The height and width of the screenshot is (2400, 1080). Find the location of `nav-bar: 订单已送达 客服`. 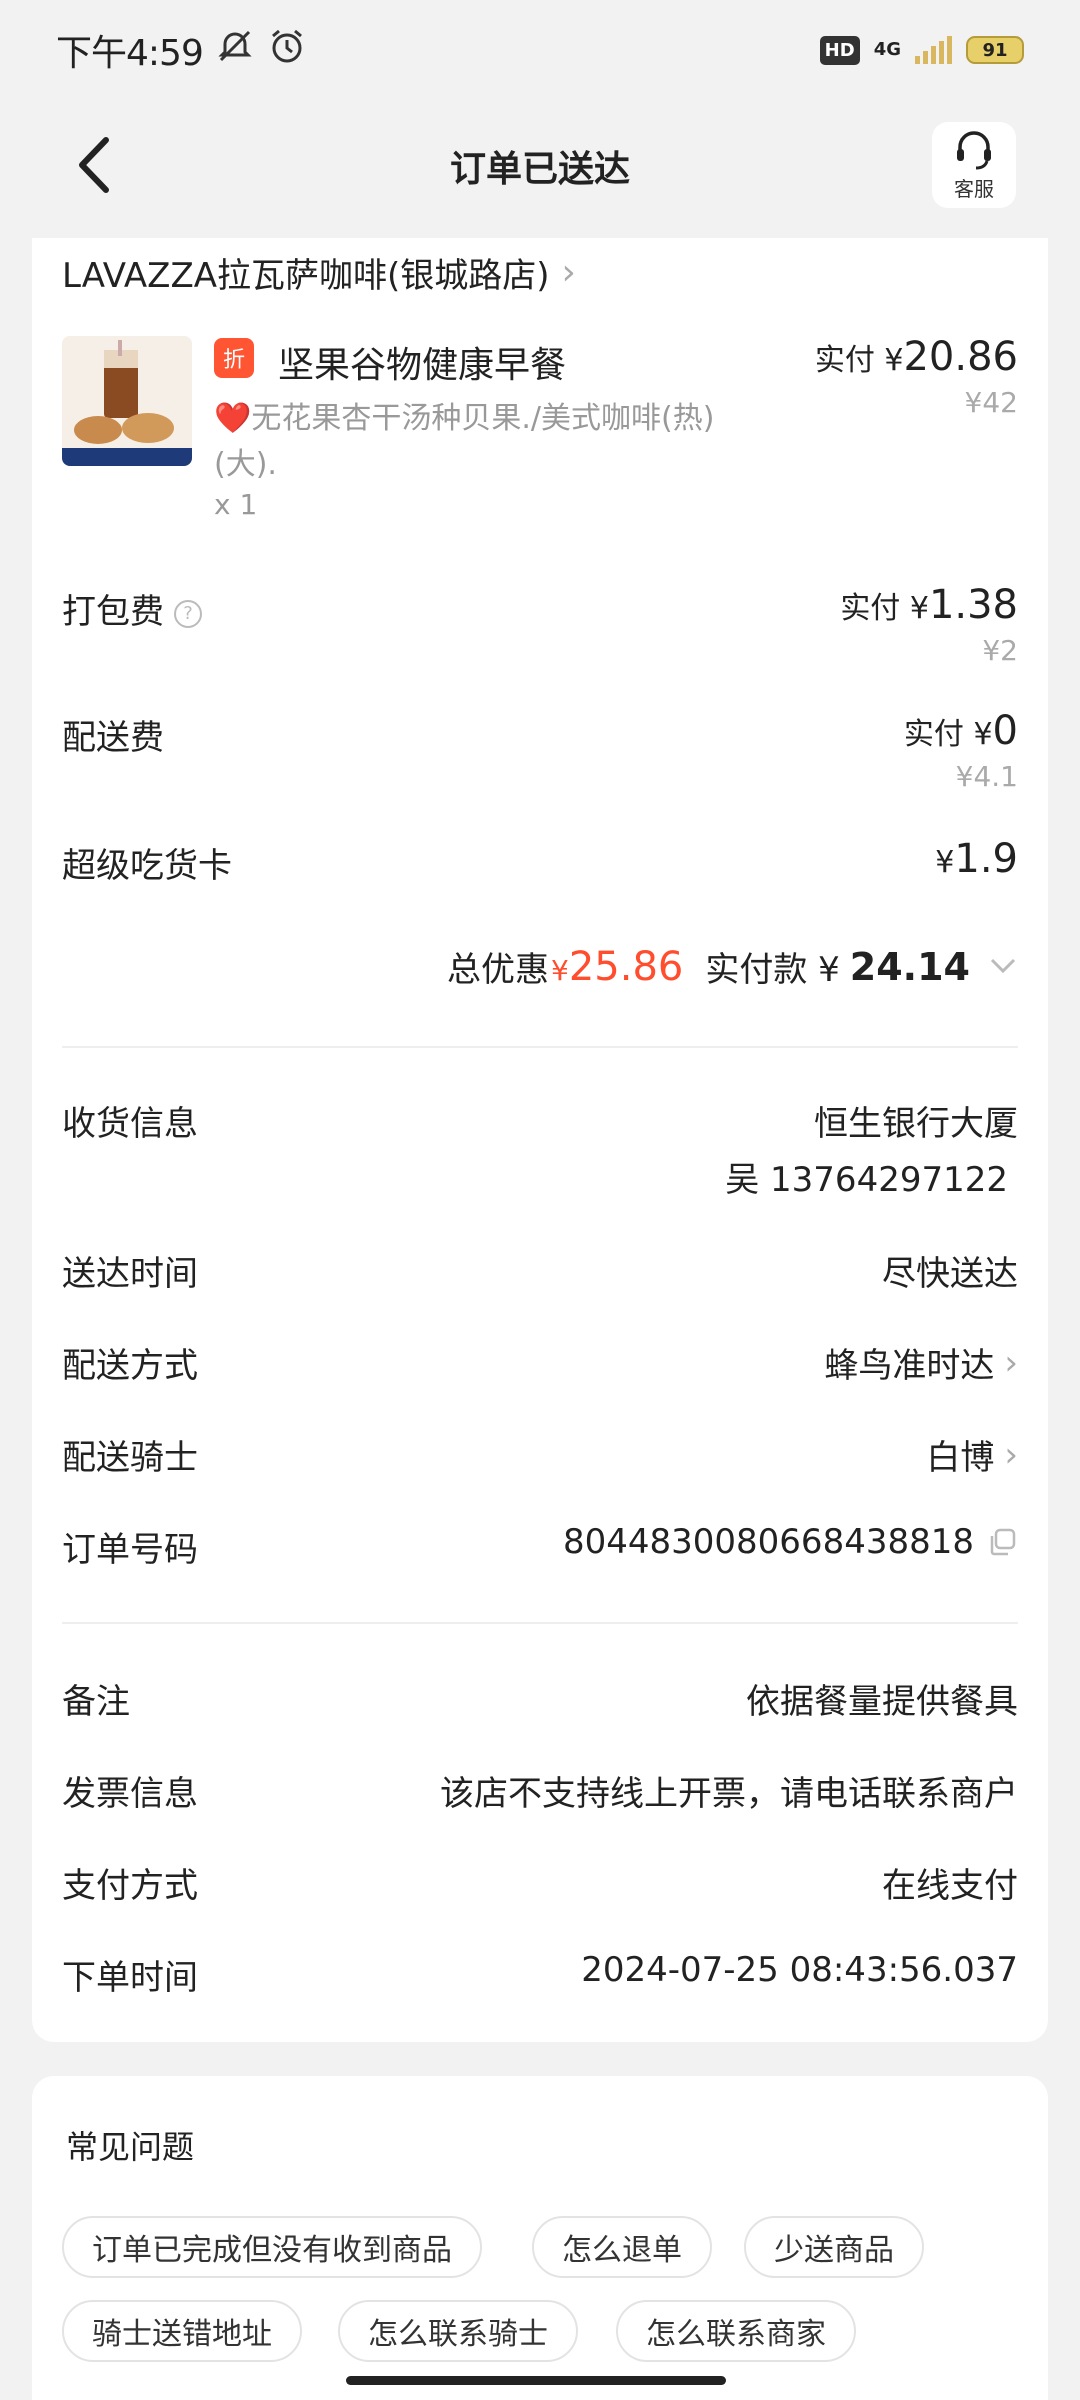

nav-bar: 订单已送达 客服 is located at coordinates (540, 165).